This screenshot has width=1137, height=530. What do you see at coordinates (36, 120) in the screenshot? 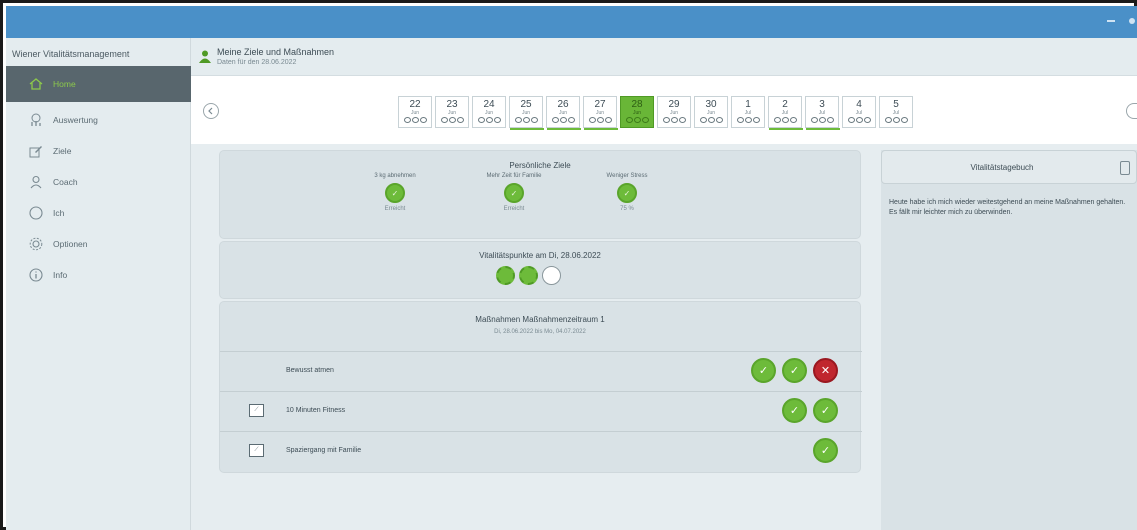
I see `chart-icon` at bounding box center [36, 120].